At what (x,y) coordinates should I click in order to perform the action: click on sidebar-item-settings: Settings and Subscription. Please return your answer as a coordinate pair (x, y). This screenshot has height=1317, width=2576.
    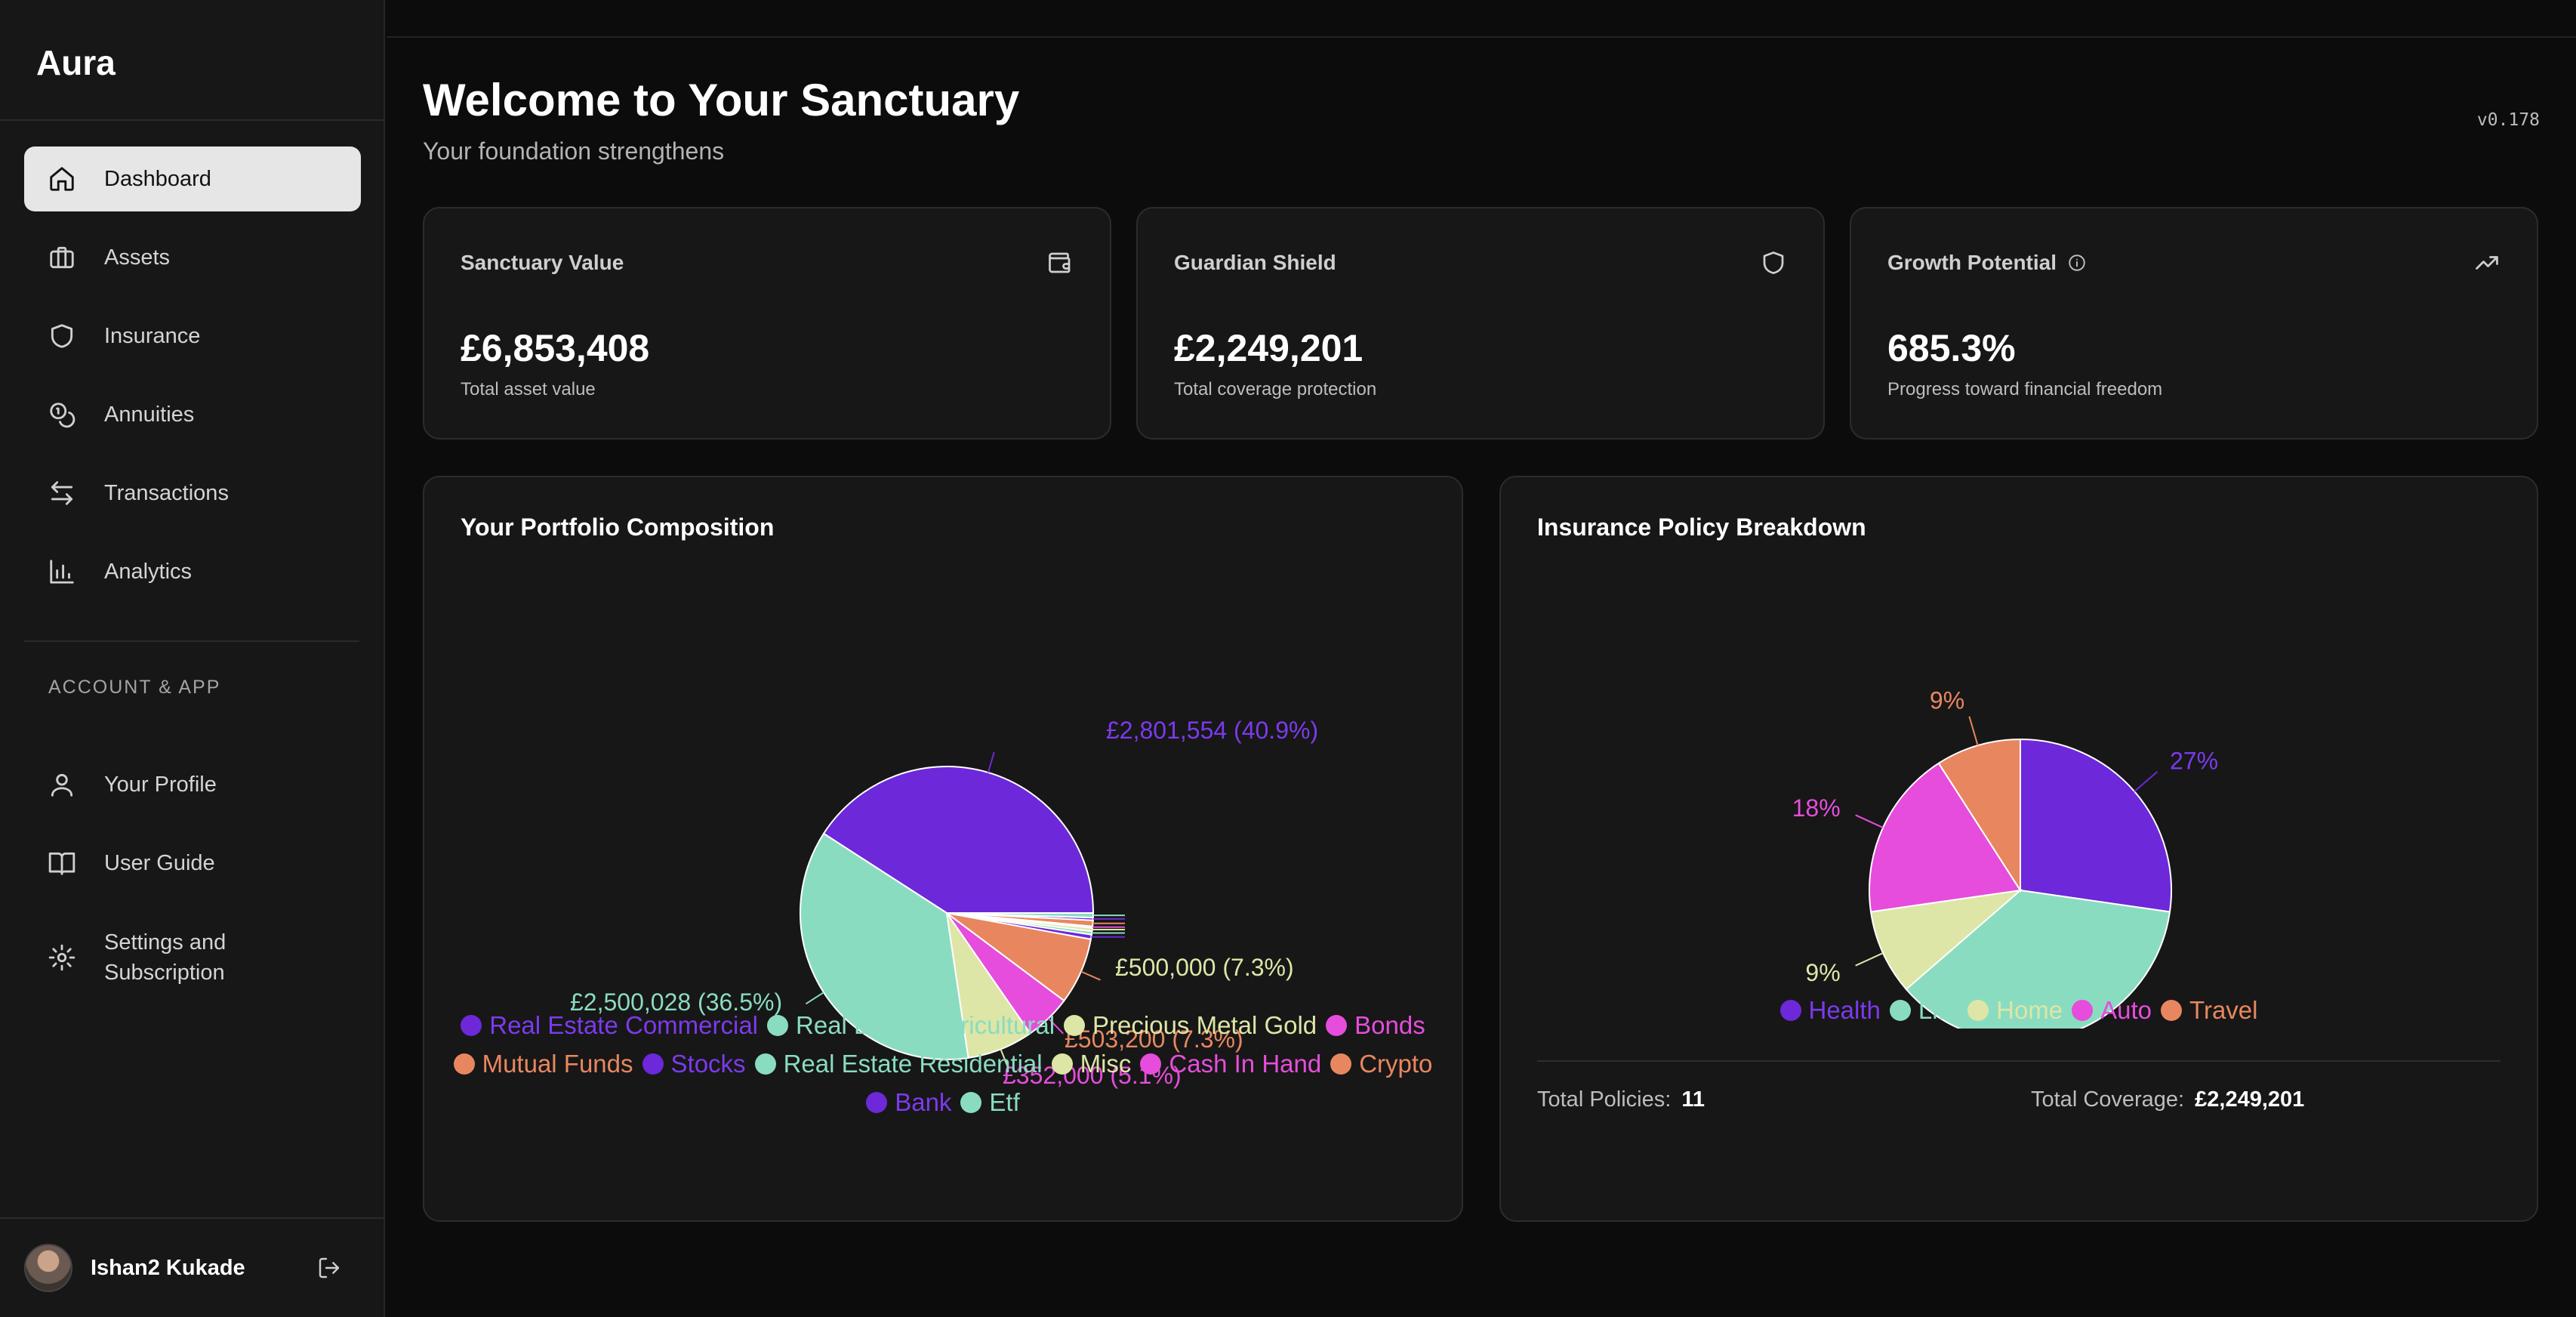
    Looking at the image, I should click on (192, 957).